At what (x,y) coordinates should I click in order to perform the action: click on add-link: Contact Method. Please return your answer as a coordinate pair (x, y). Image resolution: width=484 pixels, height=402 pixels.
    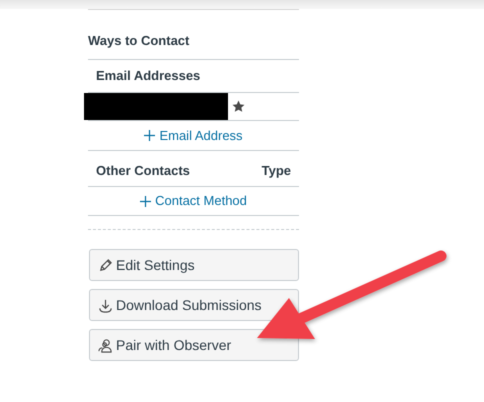
    Looking at the image, I should click on (193, 201).